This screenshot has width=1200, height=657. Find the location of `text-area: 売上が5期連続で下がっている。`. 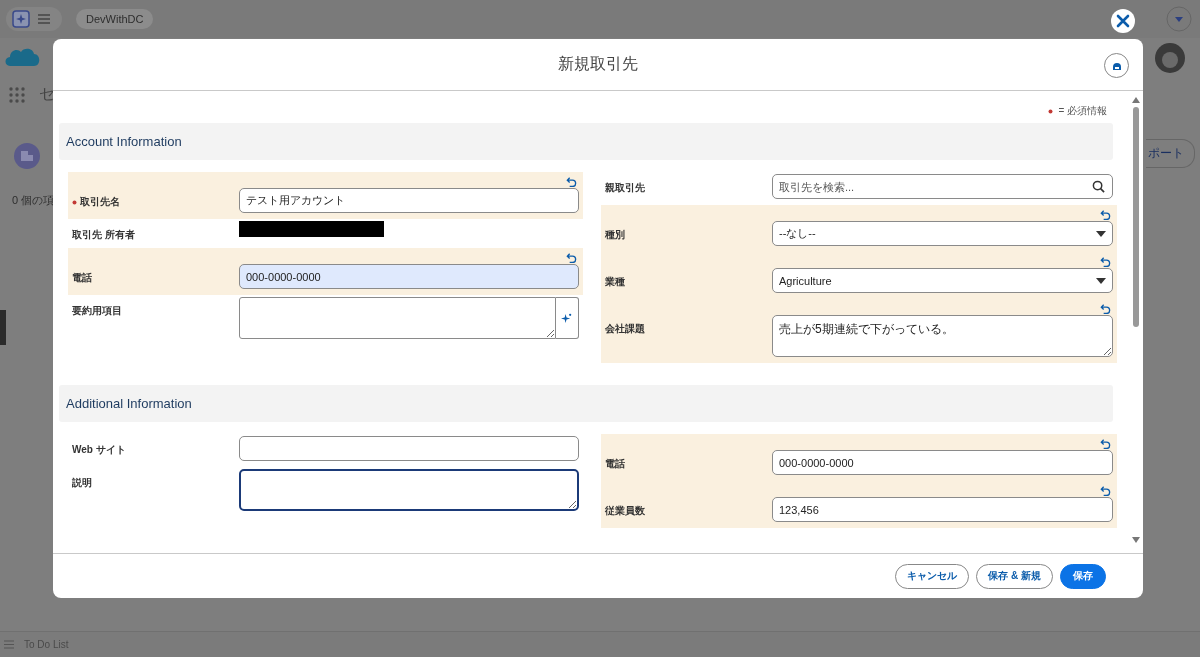

text-area: 売上が5期連続で下がっている。 is located at coordinates (942, 336).